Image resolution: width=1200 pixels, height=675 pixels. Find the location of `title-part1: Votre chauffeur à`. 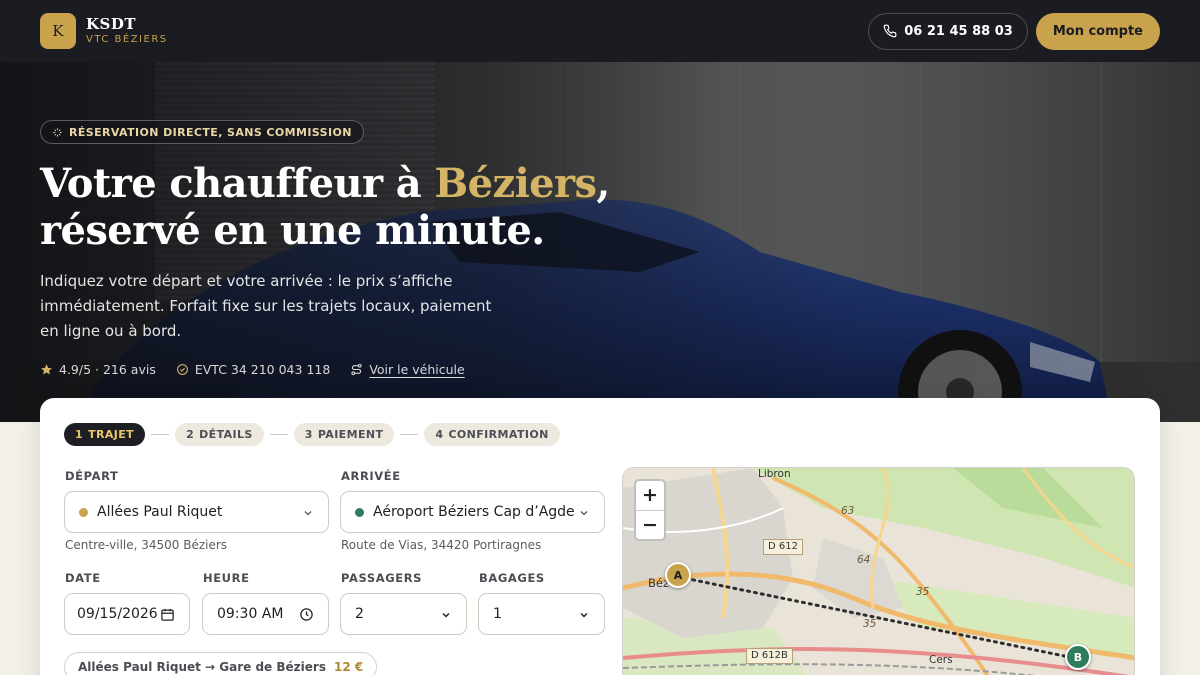

title-part1: Votre chauffeur à is located at coordinates (237, 183).